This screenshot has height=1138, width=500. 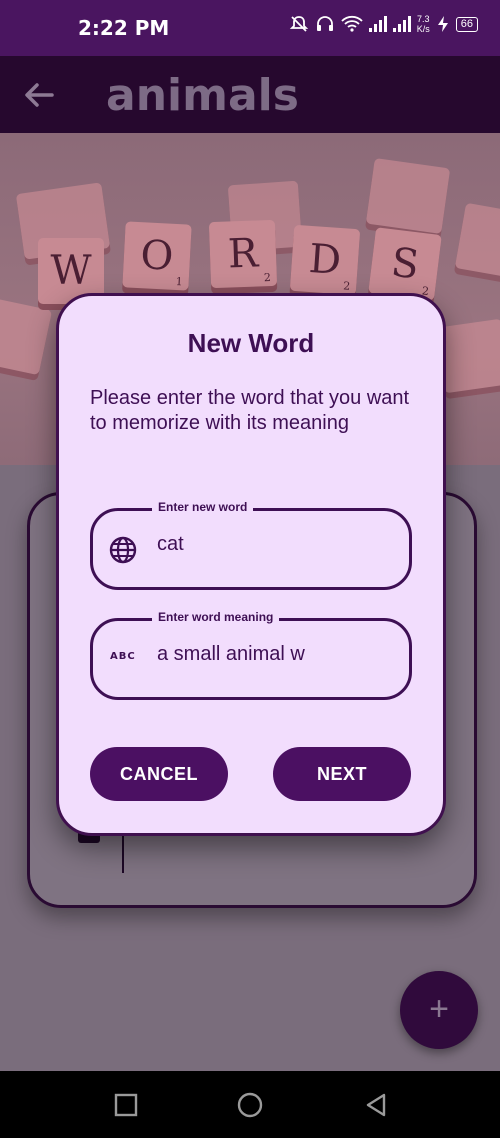 I want to click on dialog-title: New Word, so click(x=251, y=343).